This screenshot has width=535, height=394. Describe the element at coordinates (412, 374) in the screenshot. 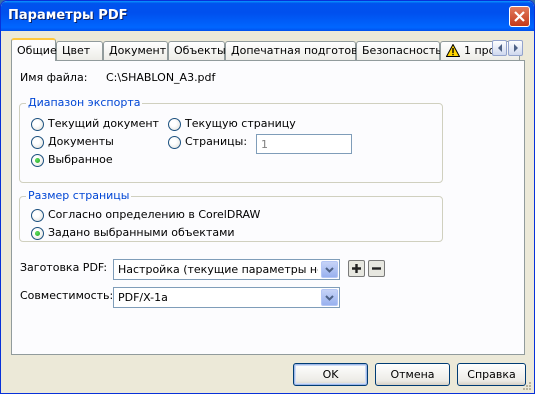

I see `cancel-button: Отмена` at that location.